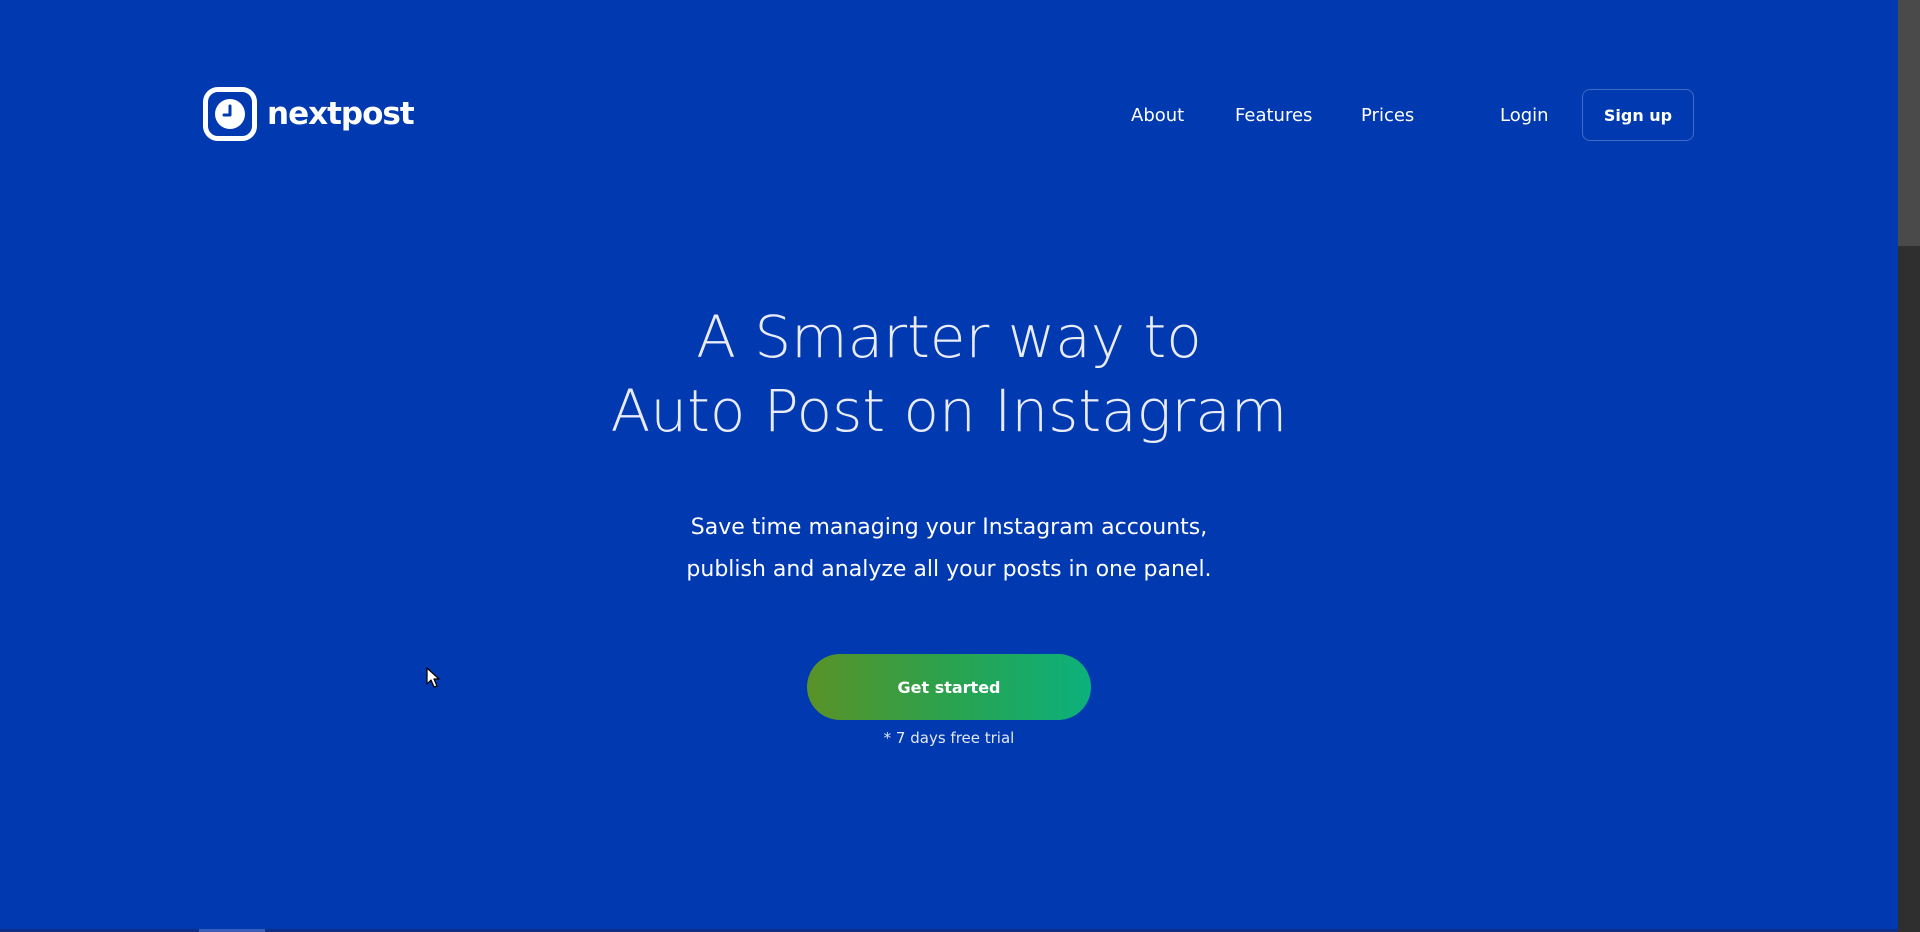 The height and width of the screenshot is (932, 1920). I want to click on nav-item-about: About, so click(1157, 115).